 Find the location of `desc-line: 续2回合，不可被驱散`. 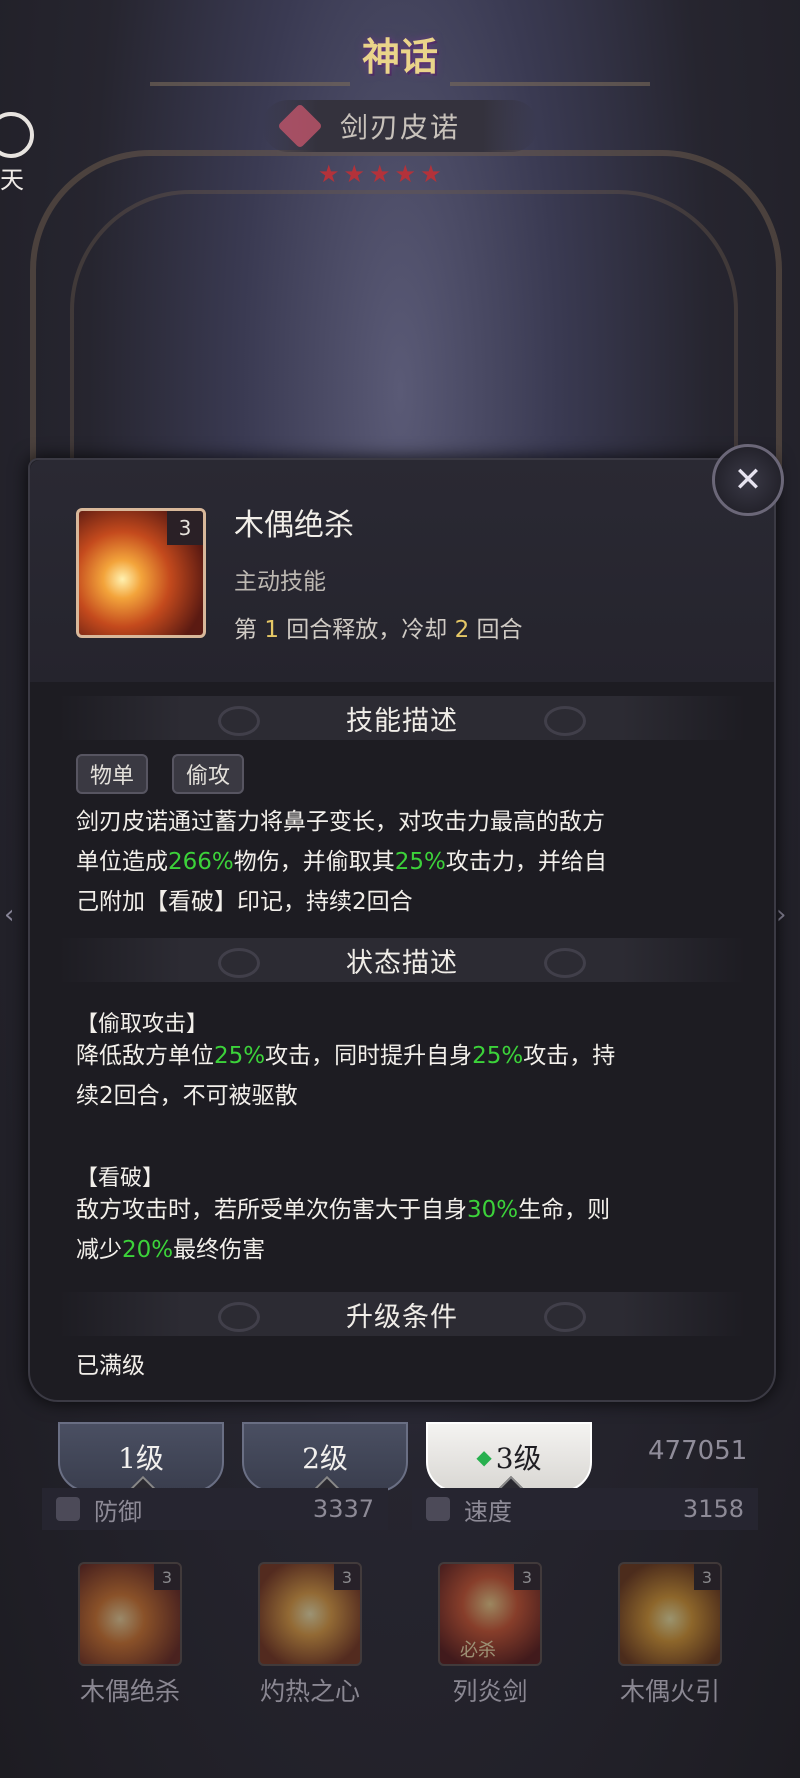

desc-line: 续2回合，不可被驱散 is located at coordinates (187, 1096).